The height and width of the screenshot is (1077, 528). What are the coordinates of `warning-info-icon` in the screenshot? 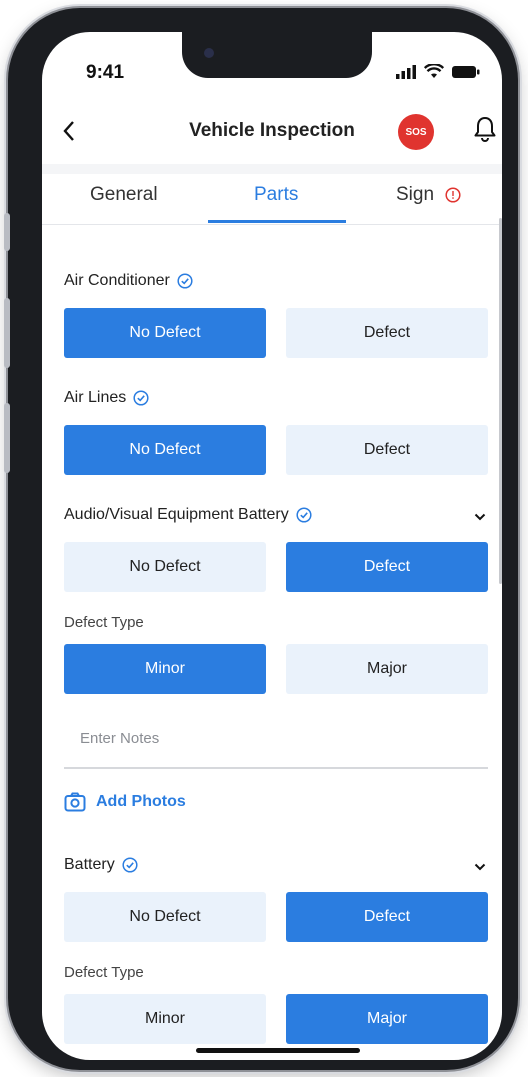 It's located at (453, 195).